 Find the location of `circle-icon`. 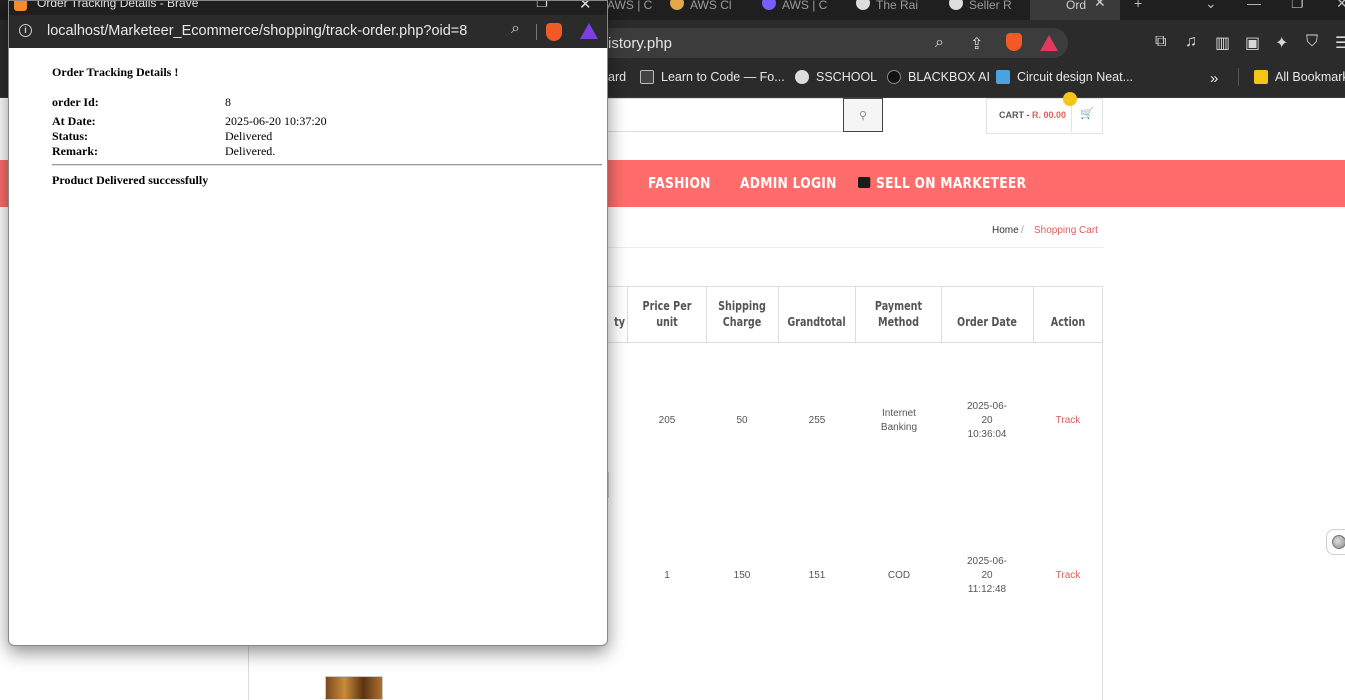

circle-icon is located at coordinates (1338, 542).